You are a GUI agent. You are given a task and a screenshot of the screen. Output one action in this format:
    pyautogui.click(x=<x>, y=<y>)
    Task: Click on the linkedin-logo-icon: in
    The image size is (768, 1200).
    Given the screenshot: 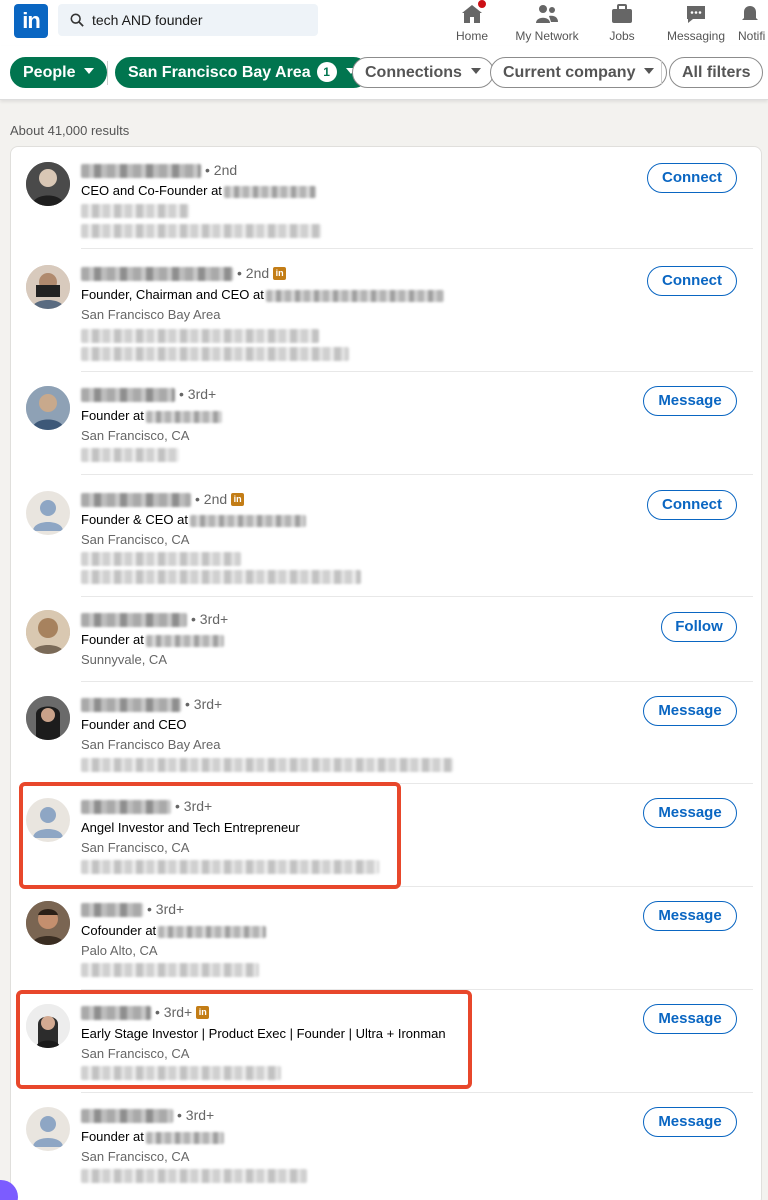 What is the action you would take?
    pyautogui.click(x=31, y=21)
    